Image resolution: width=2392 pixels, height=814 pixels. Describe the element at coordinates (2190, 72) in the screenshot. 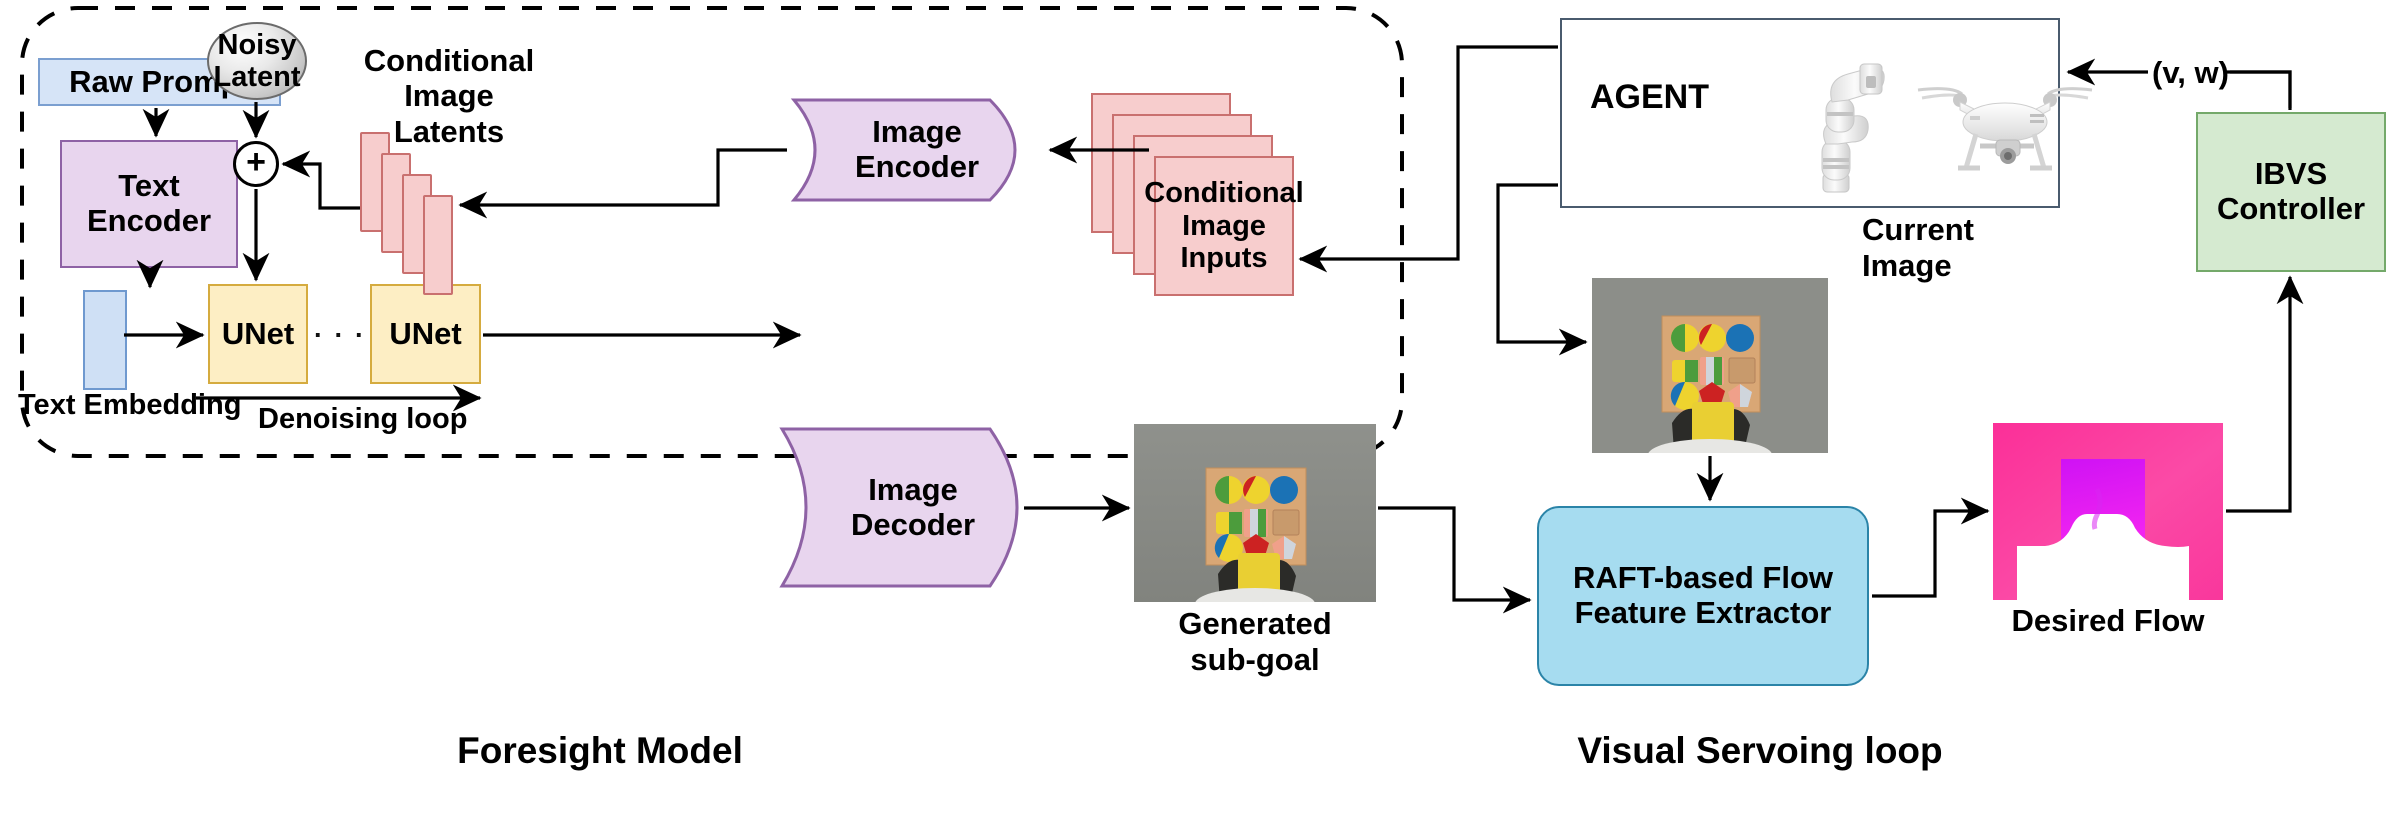

I see `velocity-signal-label: (v, w)` at that location.